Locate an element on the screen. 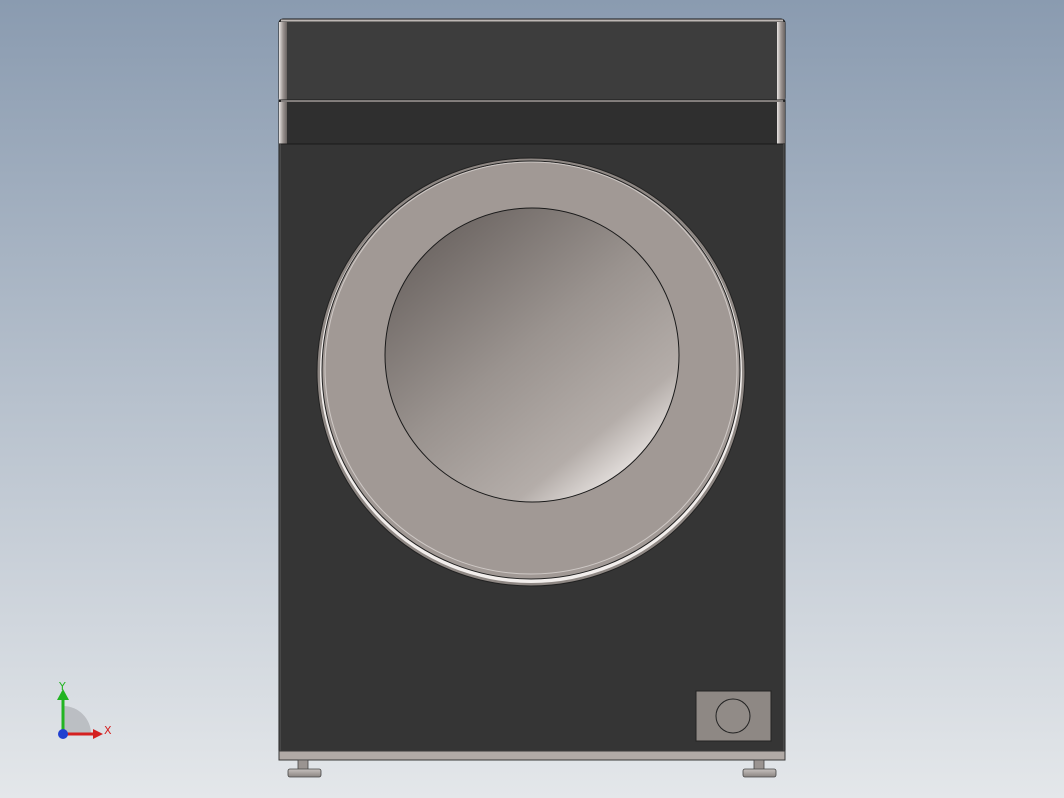  filter-access-panel is located at coordinates (733, 716).